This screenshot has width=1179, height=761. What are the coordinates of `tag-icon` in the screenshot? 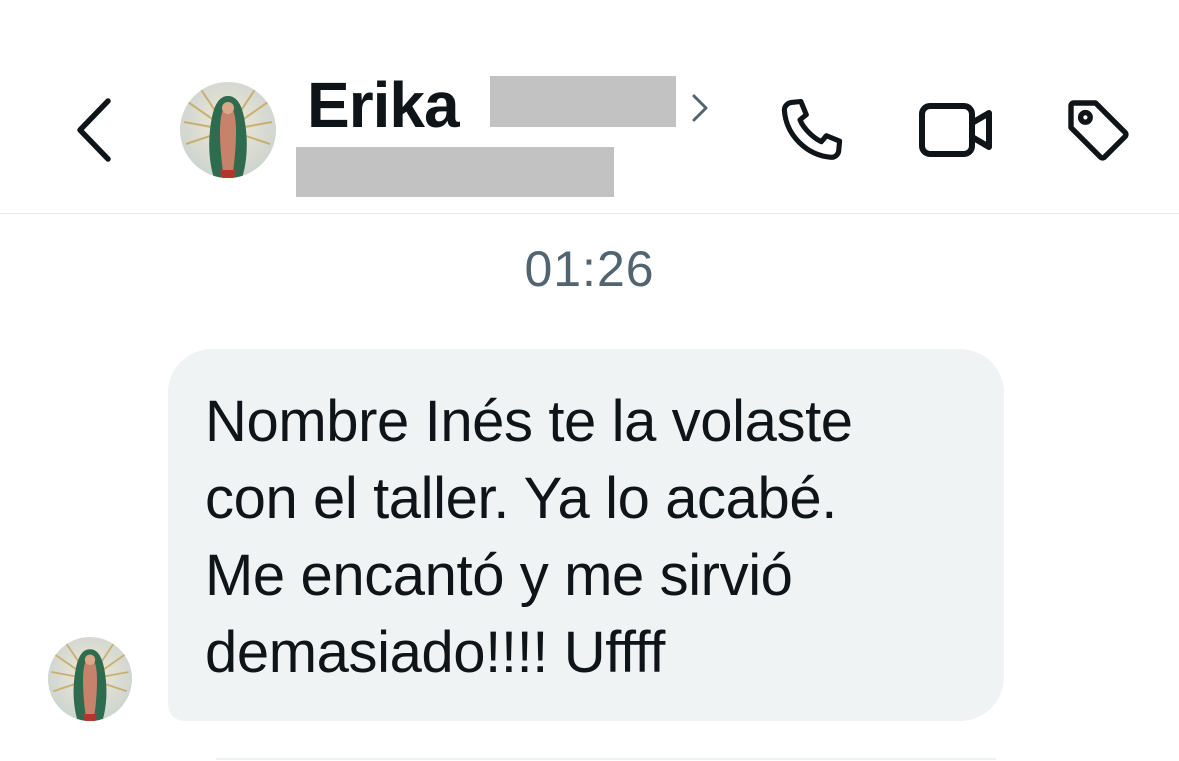 It's located at (1098, 130).